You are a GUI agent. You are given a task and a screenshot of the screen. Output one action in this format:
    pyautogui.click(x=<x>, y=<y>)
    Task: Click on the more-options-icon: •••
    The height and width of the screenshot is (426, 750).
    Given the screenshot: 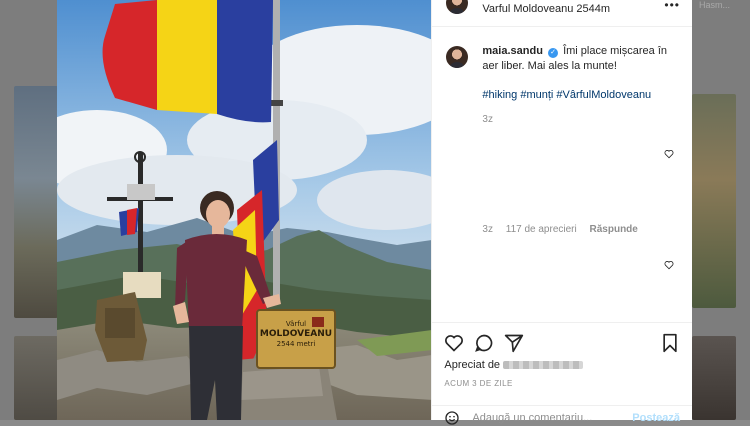 What is the action you would take?
    pyautogui.click(x=672, y=6)
    